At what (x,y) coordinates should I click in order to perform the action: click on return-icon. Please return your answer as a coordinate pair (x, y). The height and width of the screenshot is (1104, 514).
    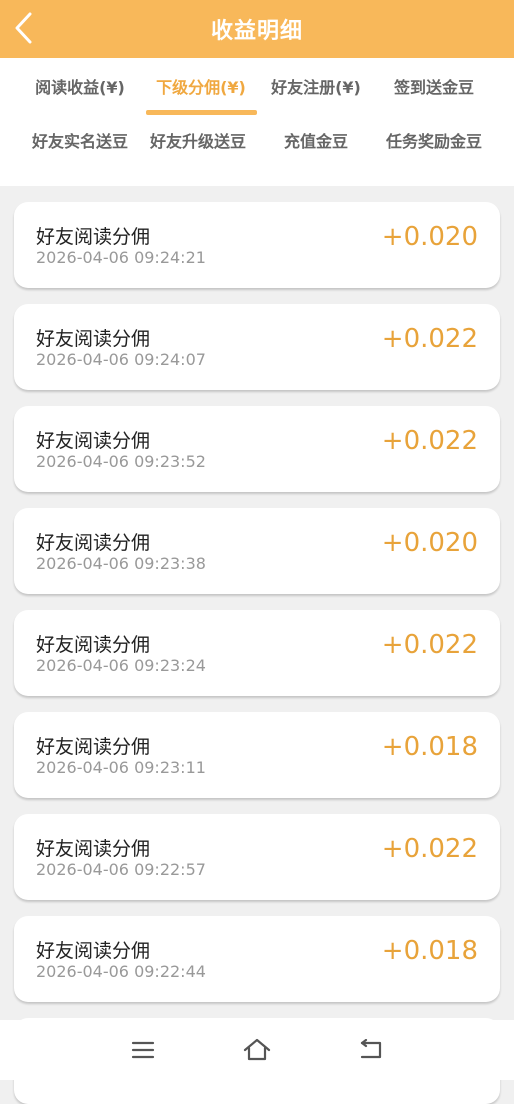
    Looking at the image, I should click on (371, 1049).